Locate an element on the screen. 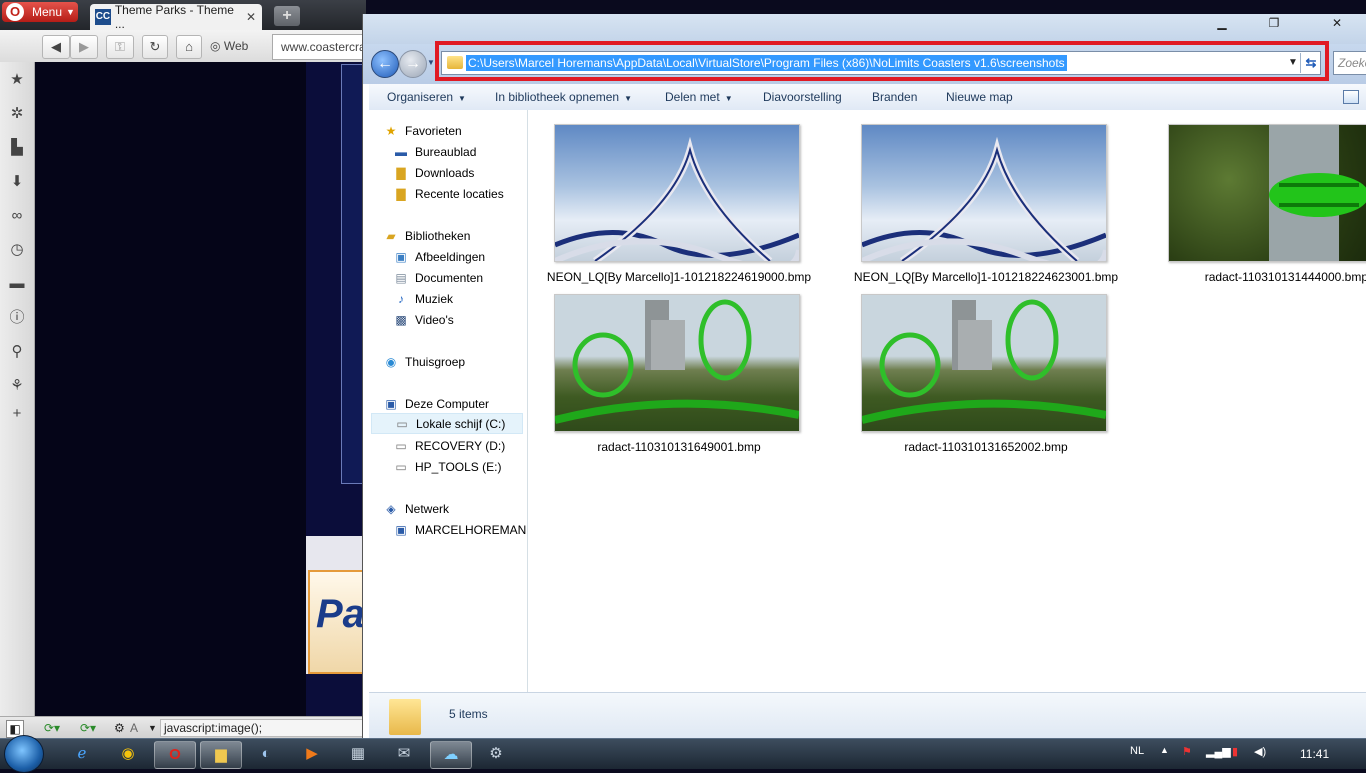 The width and height of the screenshot is (1366, 773). change-view-icon is located at coordinates (1351, 97).